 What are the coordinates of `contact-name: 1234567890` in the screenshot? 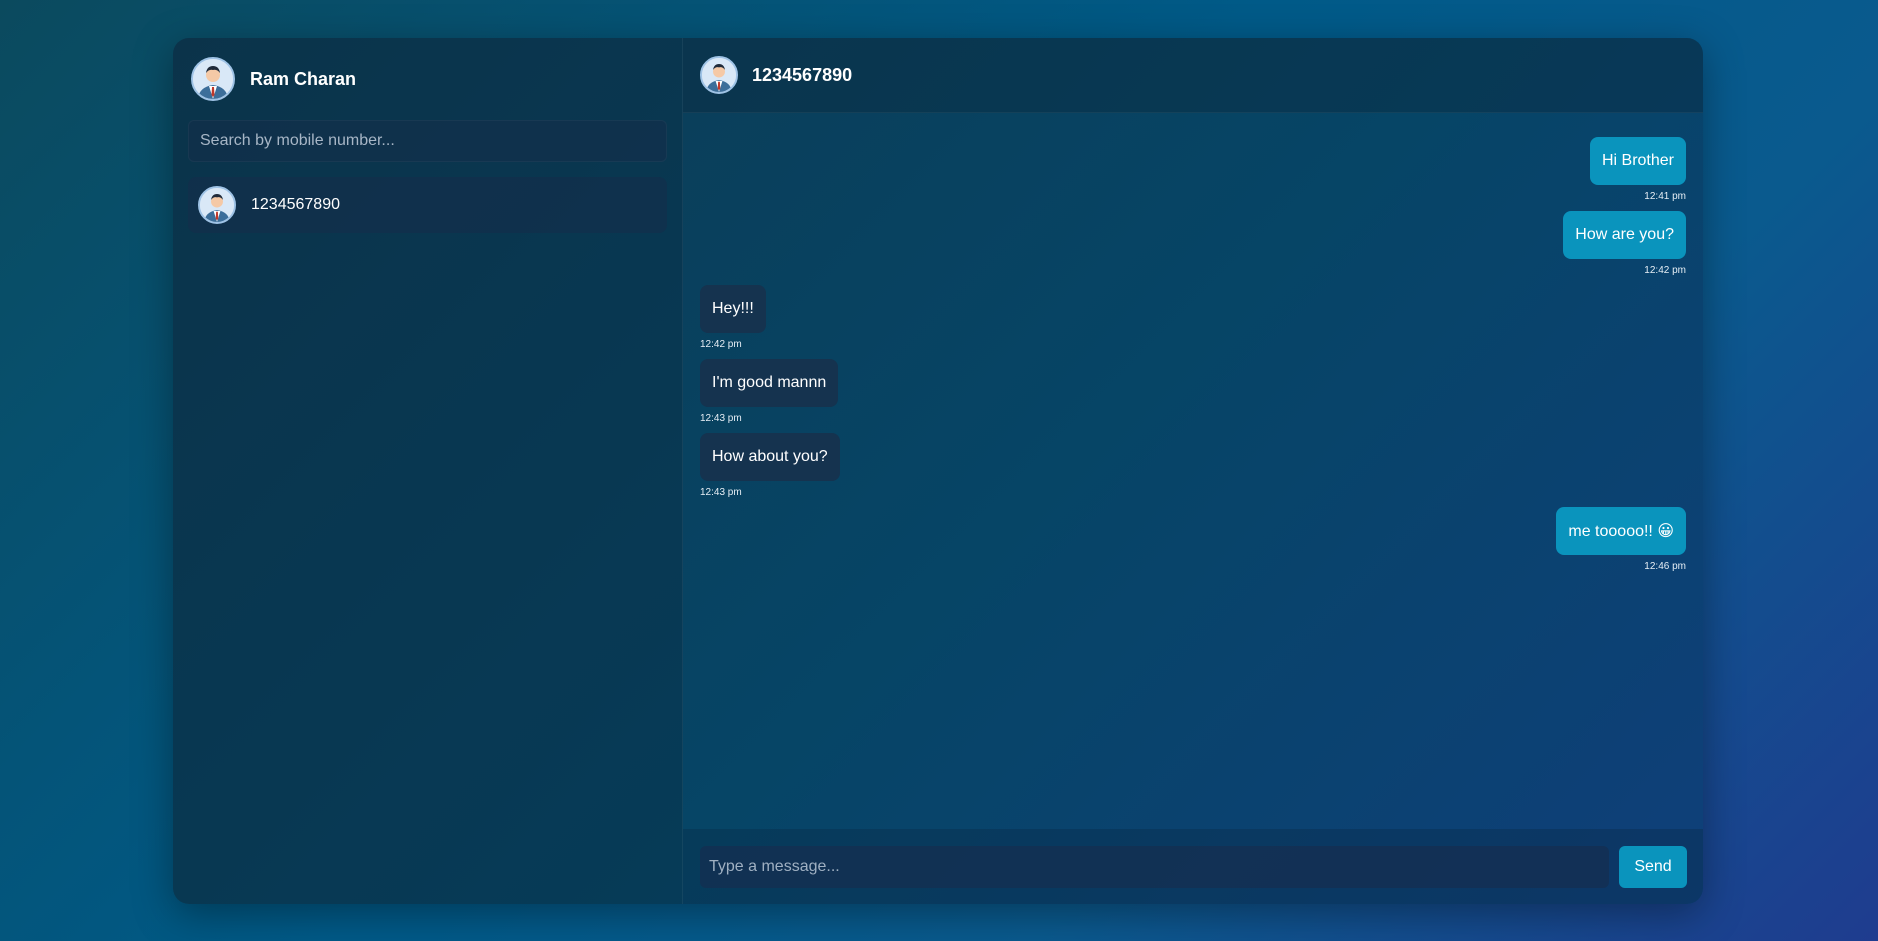 It's located at (295, 204).